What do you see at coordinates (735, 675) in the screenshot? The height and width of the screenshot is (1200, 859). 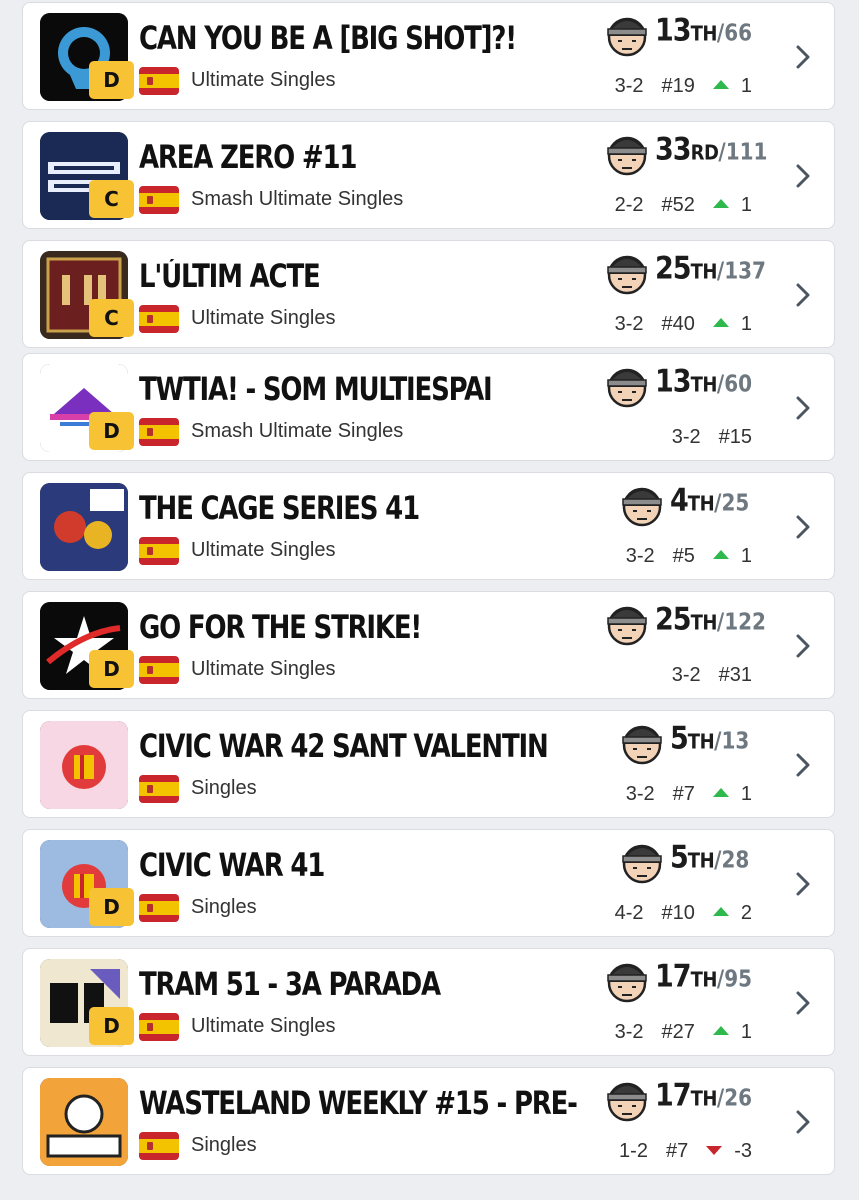 I see `seed: #31` at bounding box center [735, 675].